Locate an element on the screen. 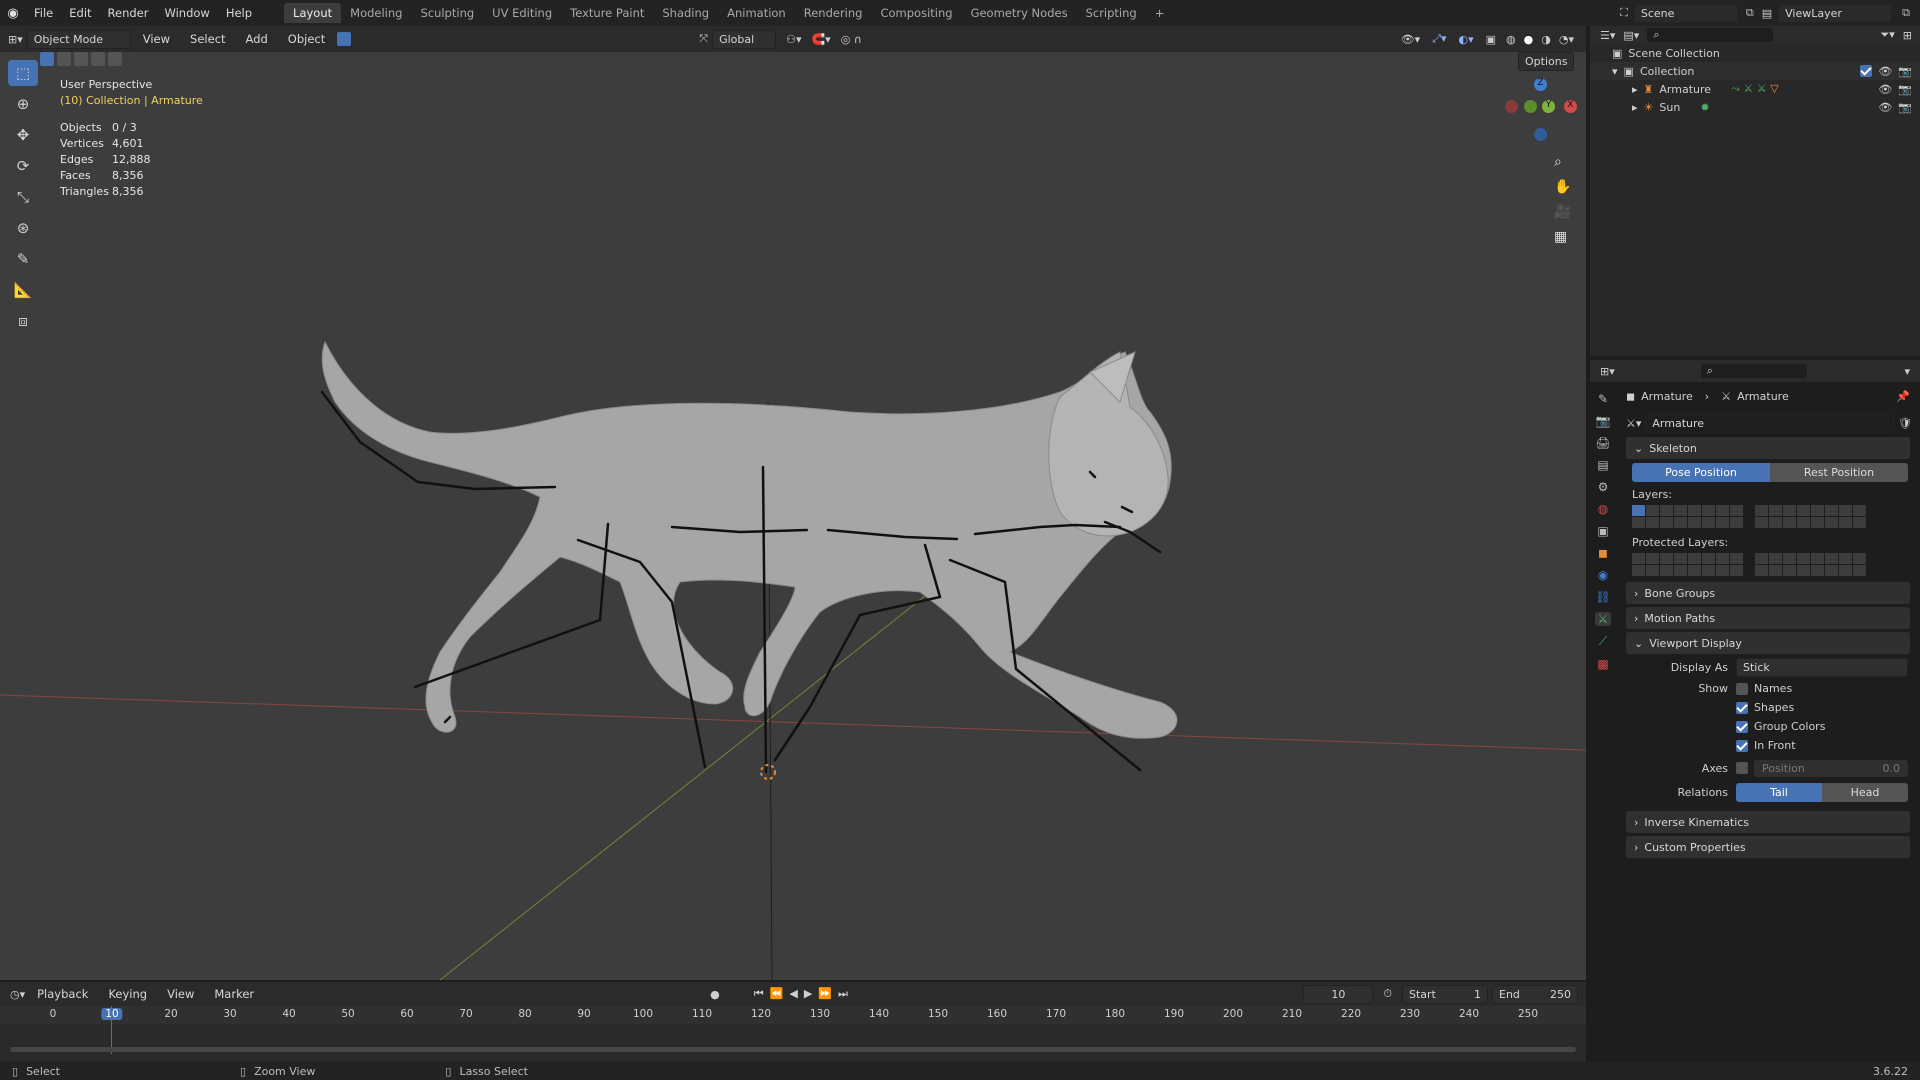  pan-hand-icon: ✋ is located at coordinates (1562, 187).